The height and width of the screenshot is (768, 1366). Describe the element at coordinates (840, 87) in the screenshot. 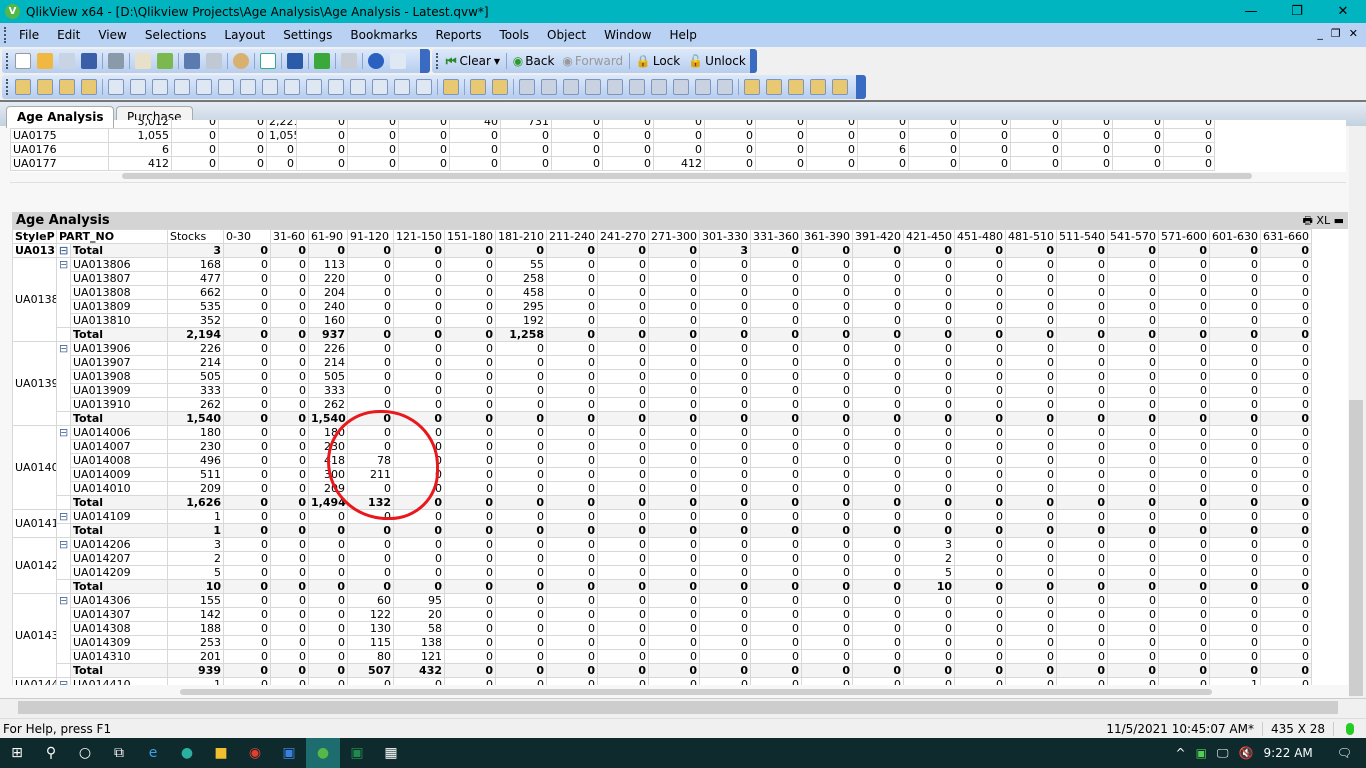

I see `web-view-icon` at that location.